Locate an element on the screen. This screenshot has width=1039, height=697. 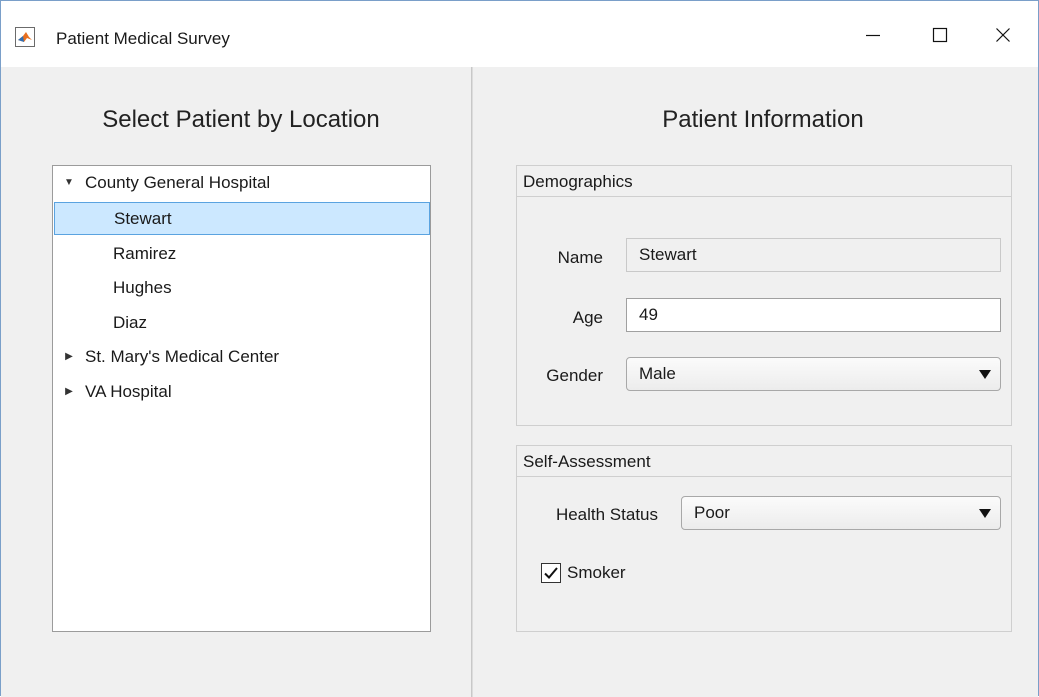
minimize-button is located at coordinates (873, 37).